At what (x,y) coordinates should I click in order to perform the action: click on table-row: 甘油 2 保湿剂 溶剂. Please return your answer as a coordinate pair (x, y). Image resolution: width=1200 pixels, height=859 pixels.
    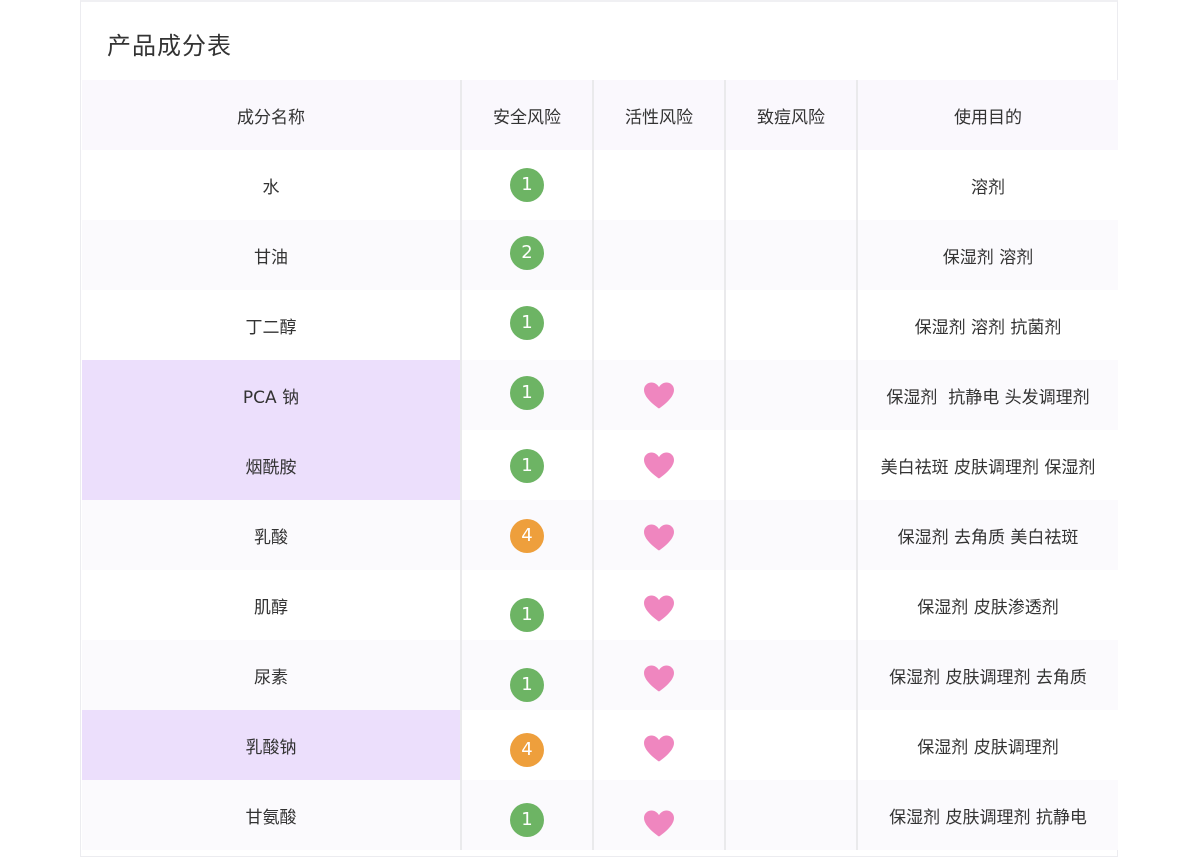
    Looking at the image, I should click on (600, 255).